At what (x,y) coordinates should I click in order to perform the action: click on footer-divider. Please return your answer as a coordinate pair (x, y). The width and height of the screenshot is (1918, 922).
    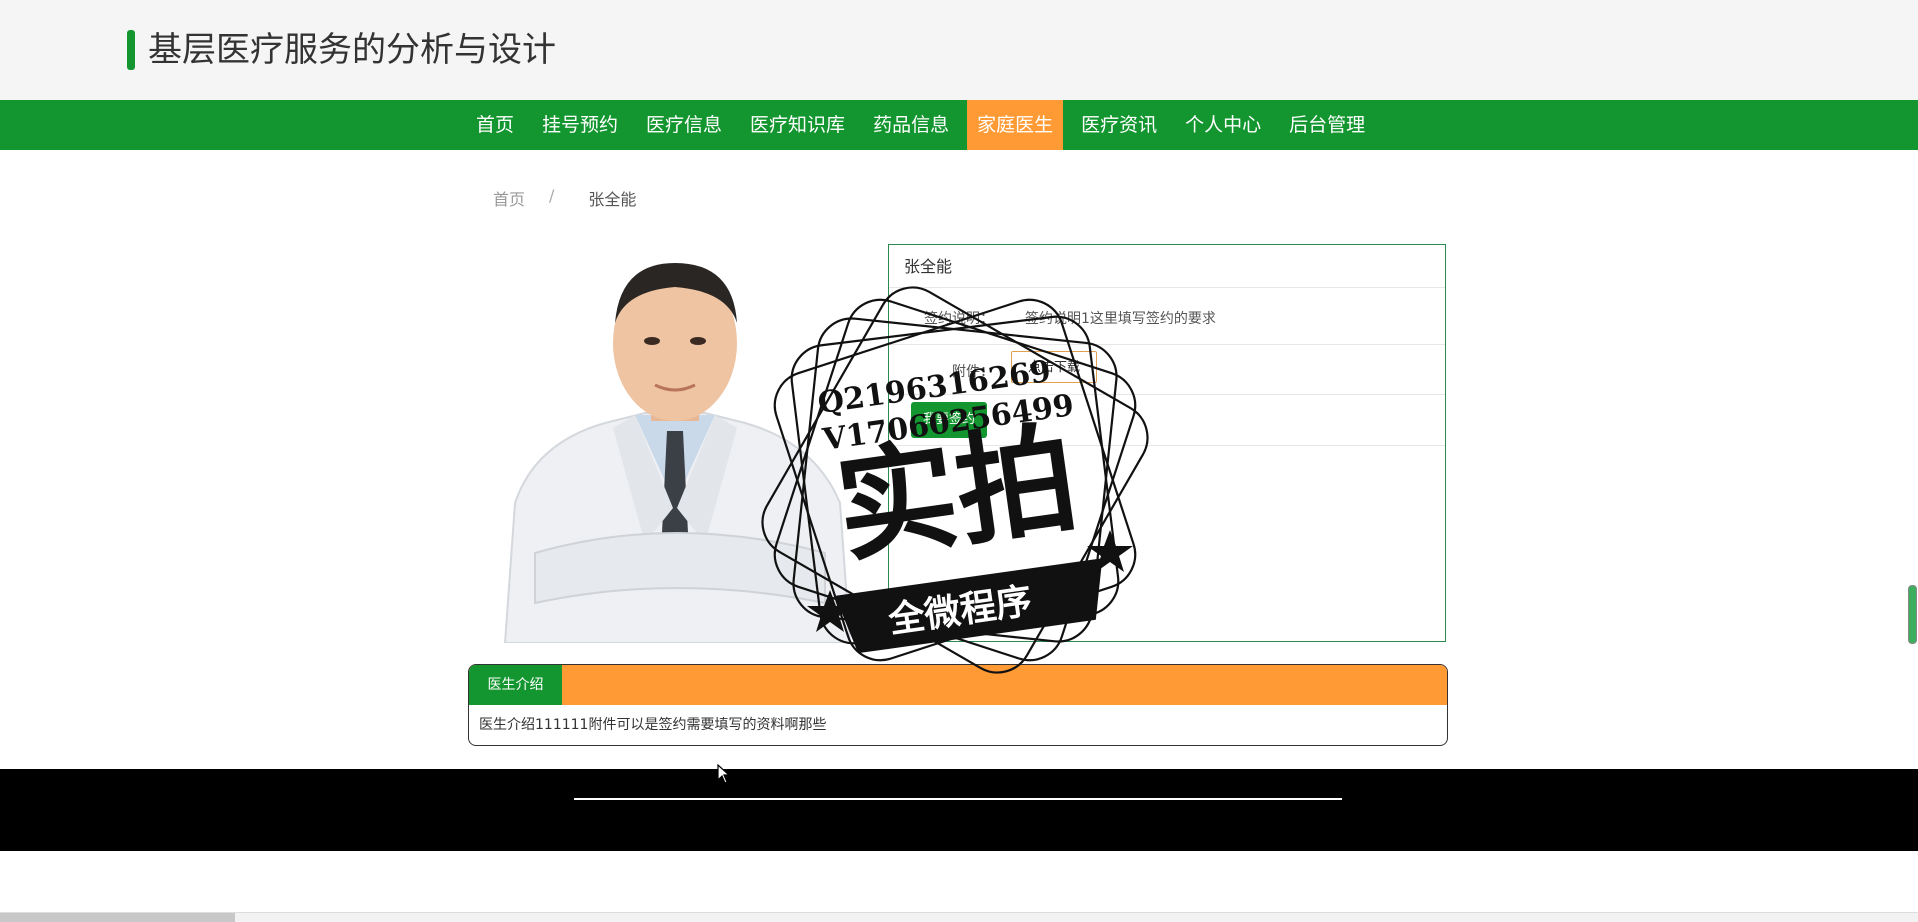
    Looking at the image, I should click on (958, 799).